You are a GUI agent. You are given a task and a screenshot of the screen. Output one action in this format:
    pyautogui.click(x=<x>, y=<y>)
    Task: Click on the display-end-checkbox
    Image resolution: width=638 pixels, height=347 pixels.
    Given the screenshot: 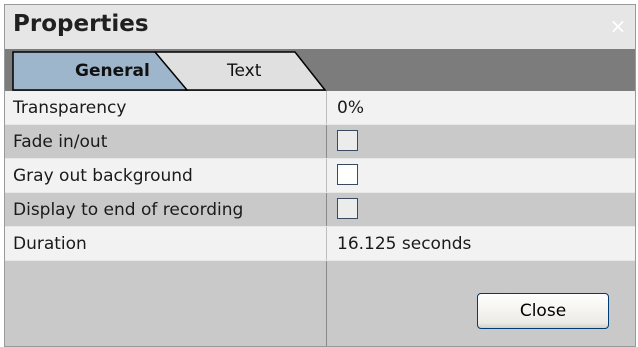 What is the action you would take?
    pyautogui.click(x=347, y=208)
    